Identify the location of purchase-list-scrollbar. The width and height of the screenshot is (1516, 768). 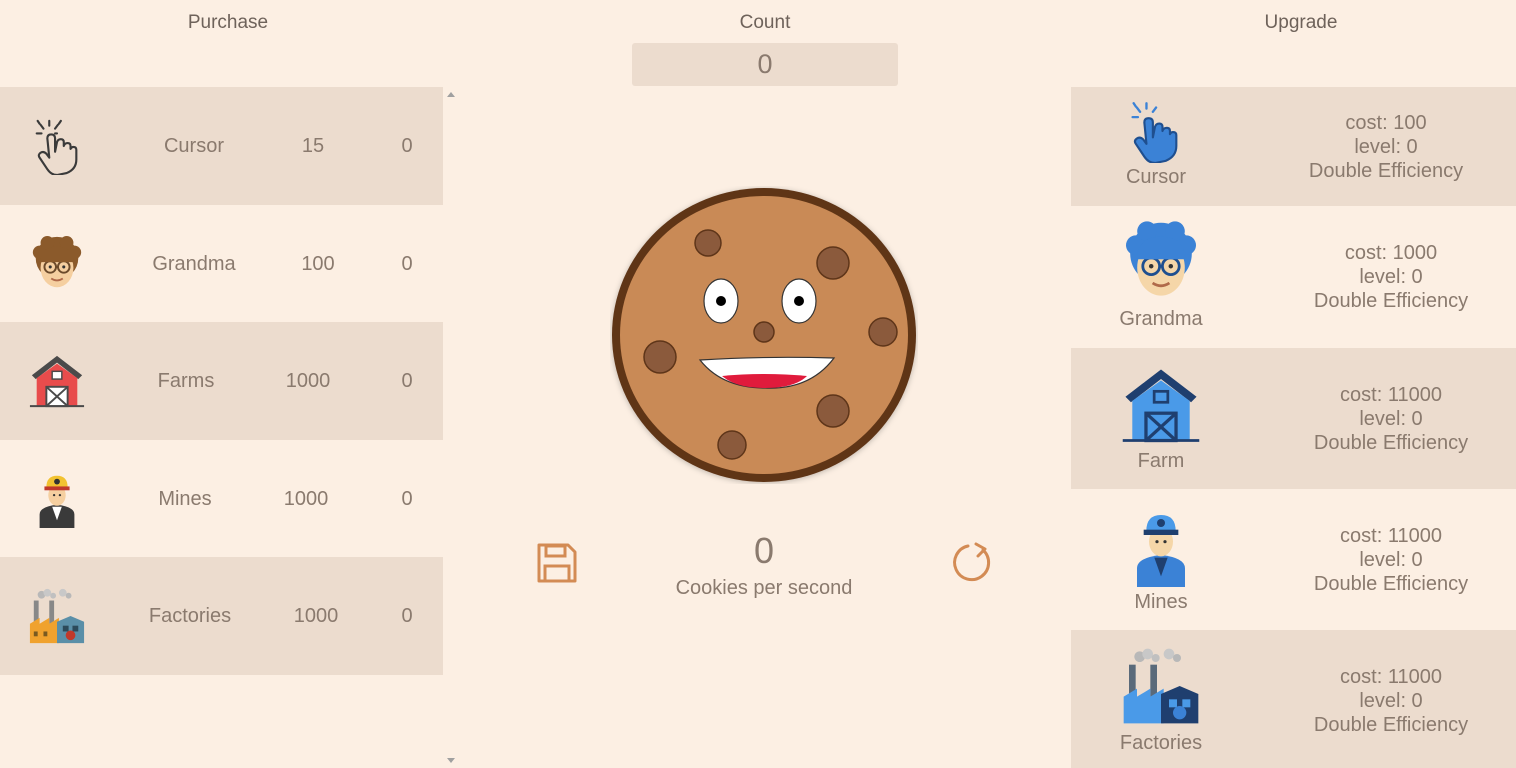
(450, 427).